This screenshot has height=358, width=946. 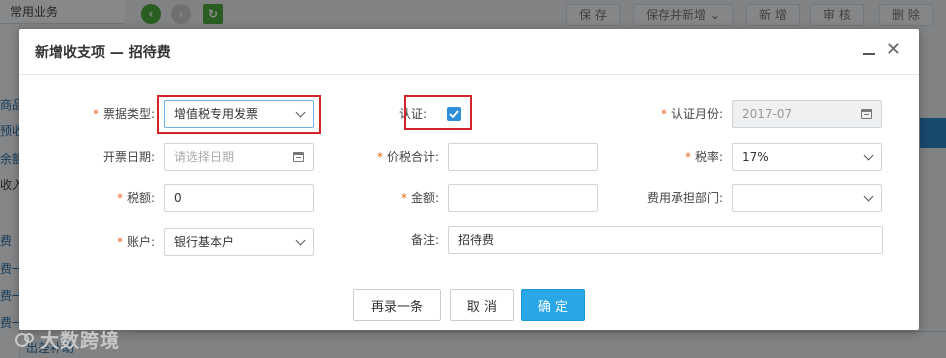 What do you see at coordinates (807, 157) in the screenshot?
I see `tax-rate-select: 17%` at bounding box center [807, 157].